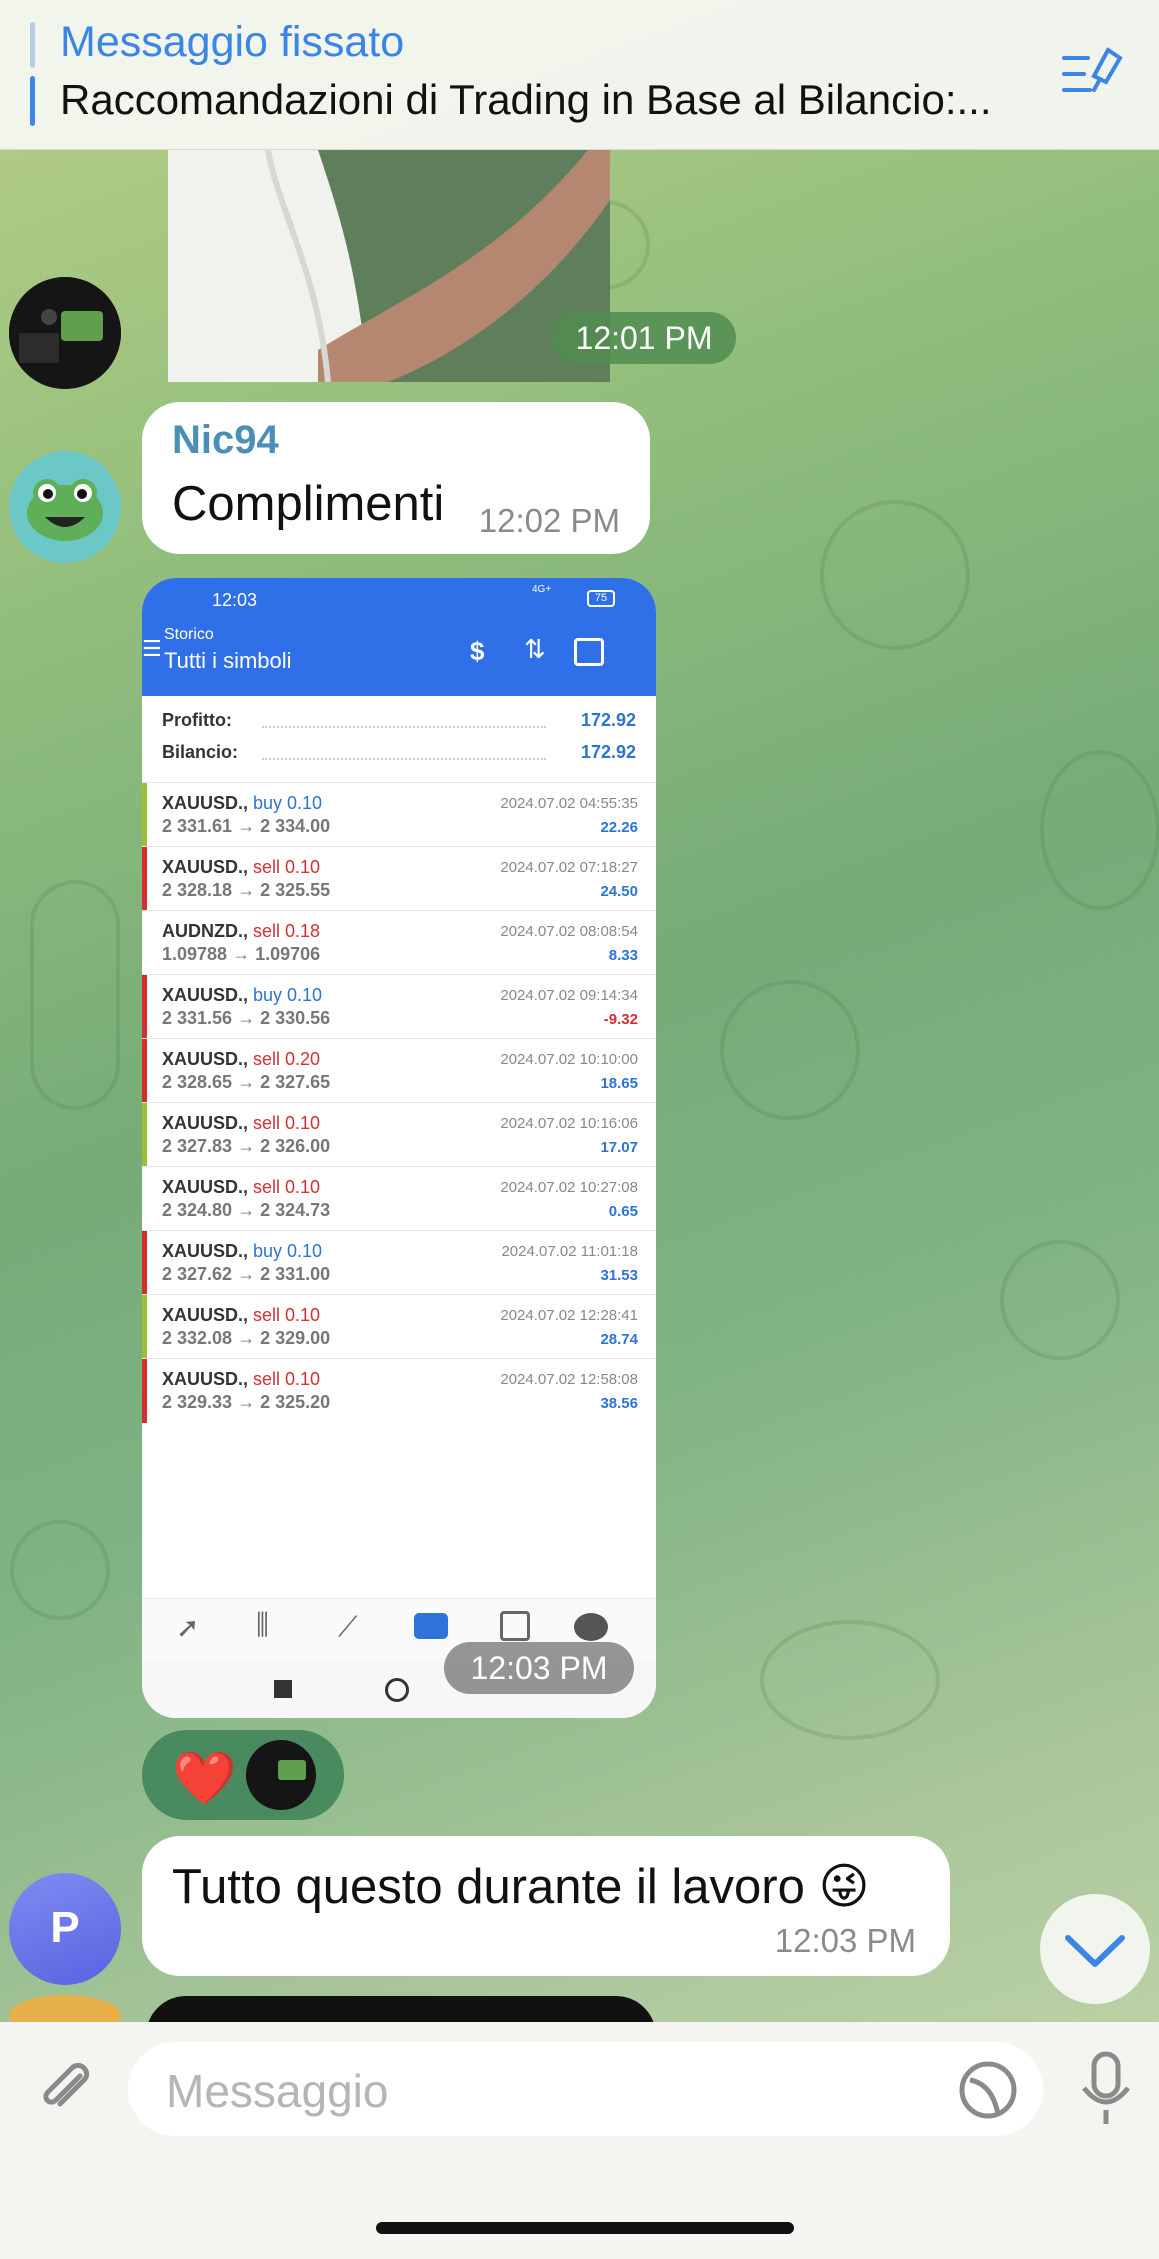 This screenshot has width=1159, height=2259. Describe the element at coordinates (431, 1626) in the screenshot. I see `history-icon` at that location.